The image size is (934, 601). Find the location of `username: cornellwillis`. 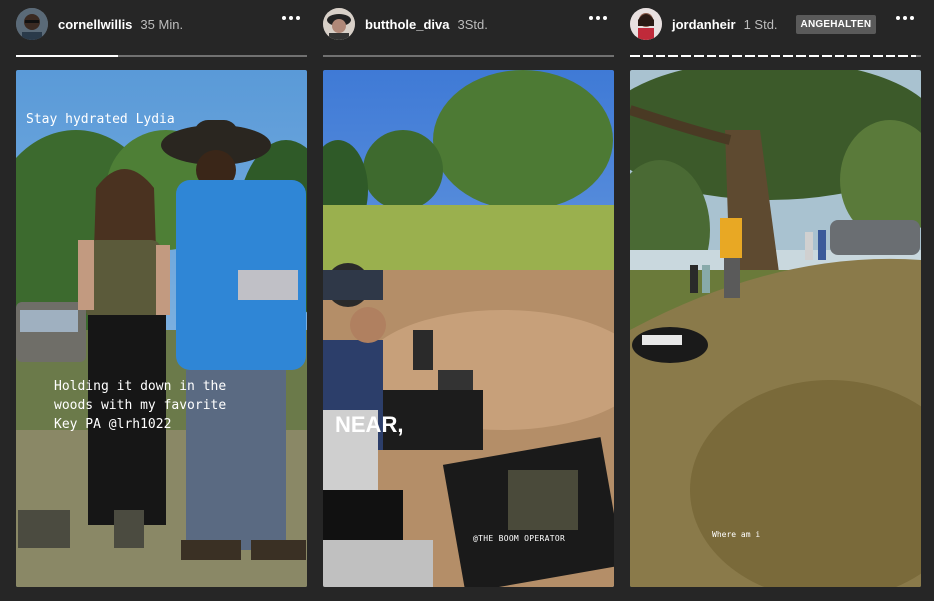

username: cornellwillis is located at coordinates (95, 24).